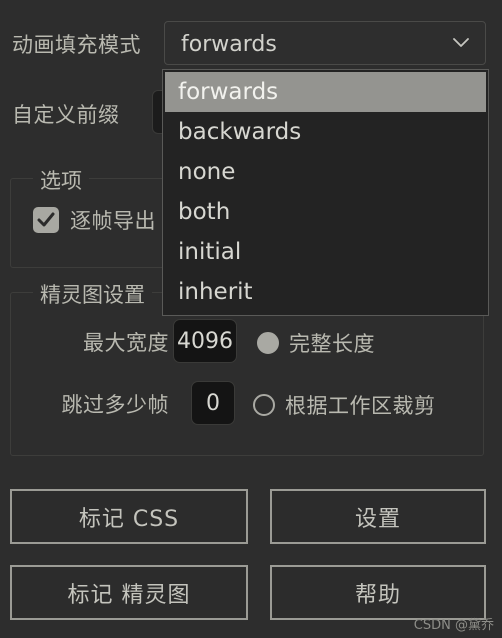 The width and height of the screenshot is (502, 638). What do you see at coordinates (325, 43) in the screenshot?
I see `animation-fill-mode-select: forwards` at bounding box center [325, 43].